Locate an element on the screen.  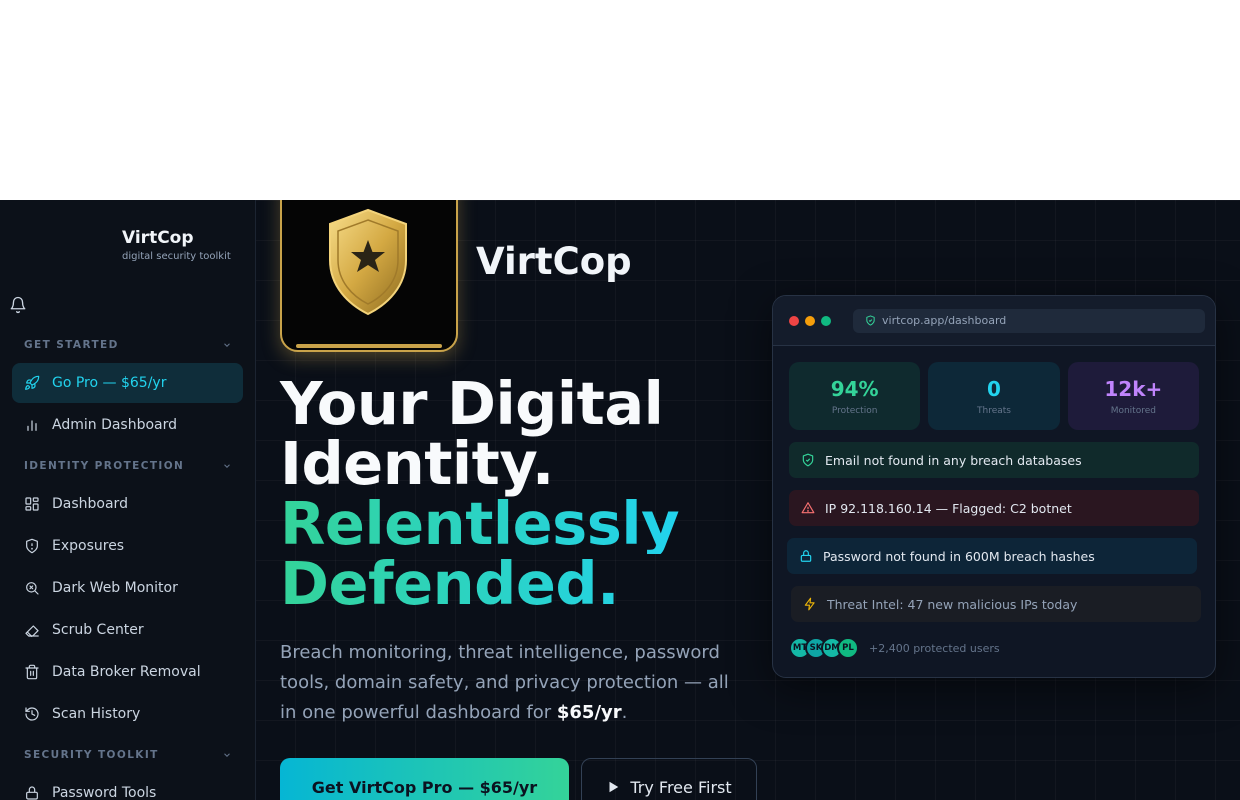
sidebar-item-label: Scrub Center is located at coordinates (98, 630).